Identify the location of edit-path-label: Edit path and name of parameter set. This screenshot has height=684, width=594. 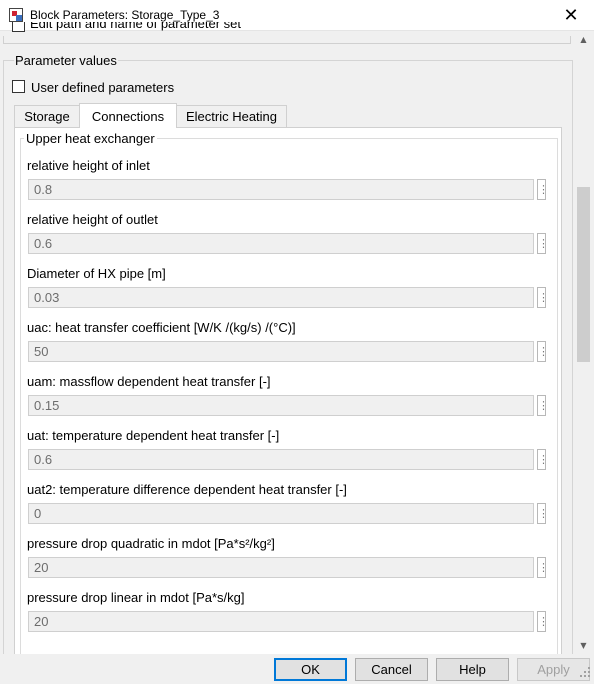
(136, 26).